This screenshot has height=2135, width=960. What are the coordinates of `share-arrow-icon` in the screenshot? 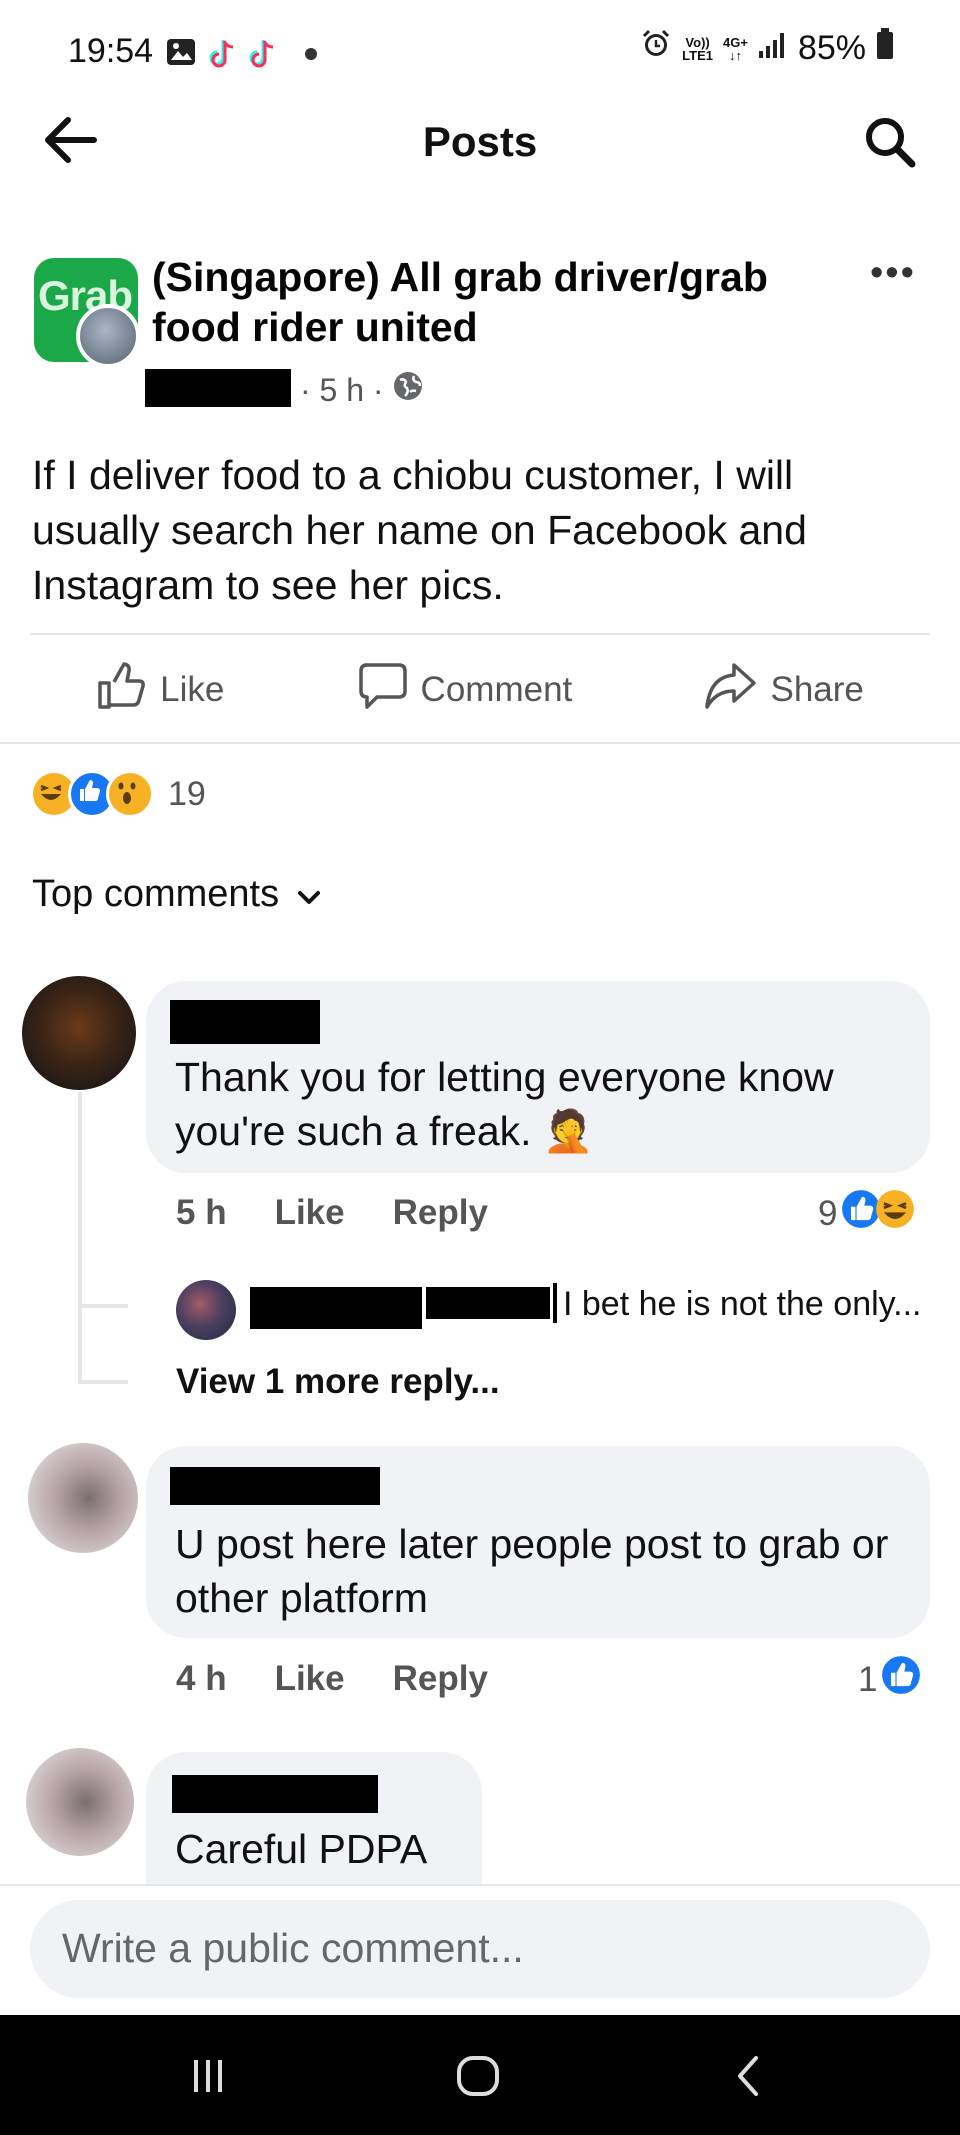 It's located at (730, 690).